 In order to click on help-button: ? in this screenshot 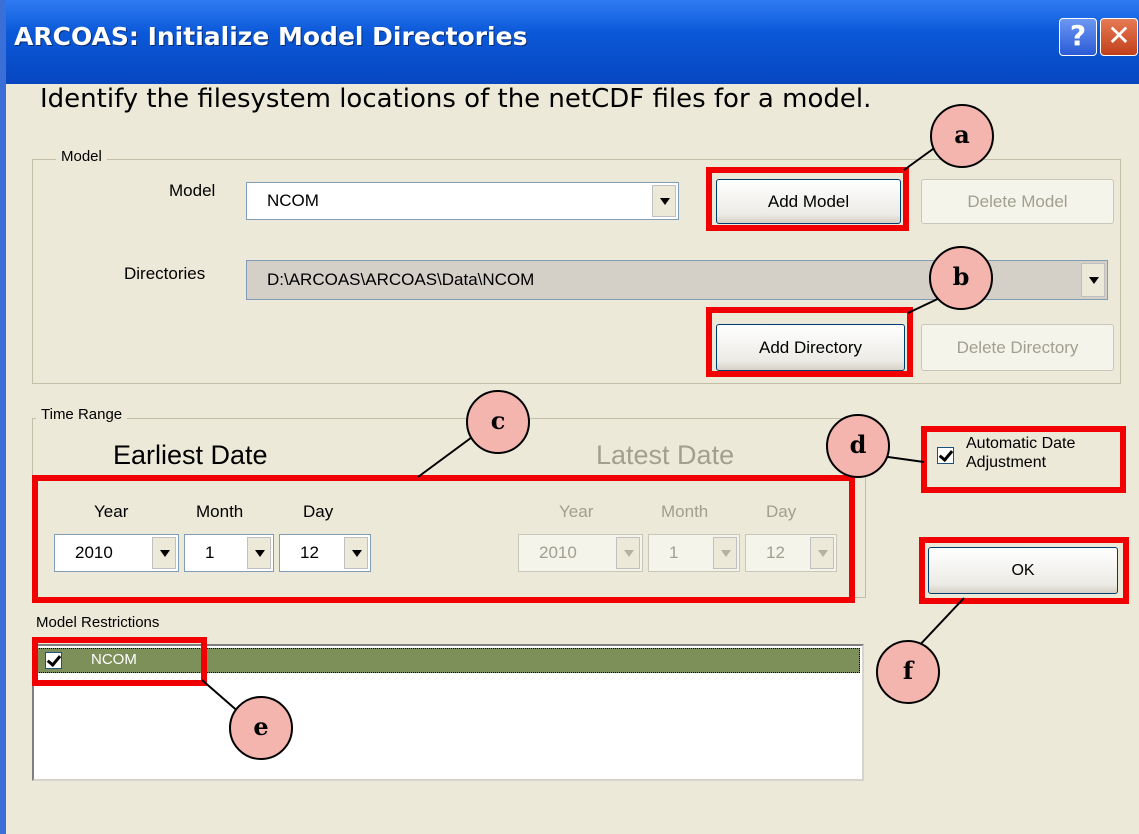, I will do `click(1078, 37)`.